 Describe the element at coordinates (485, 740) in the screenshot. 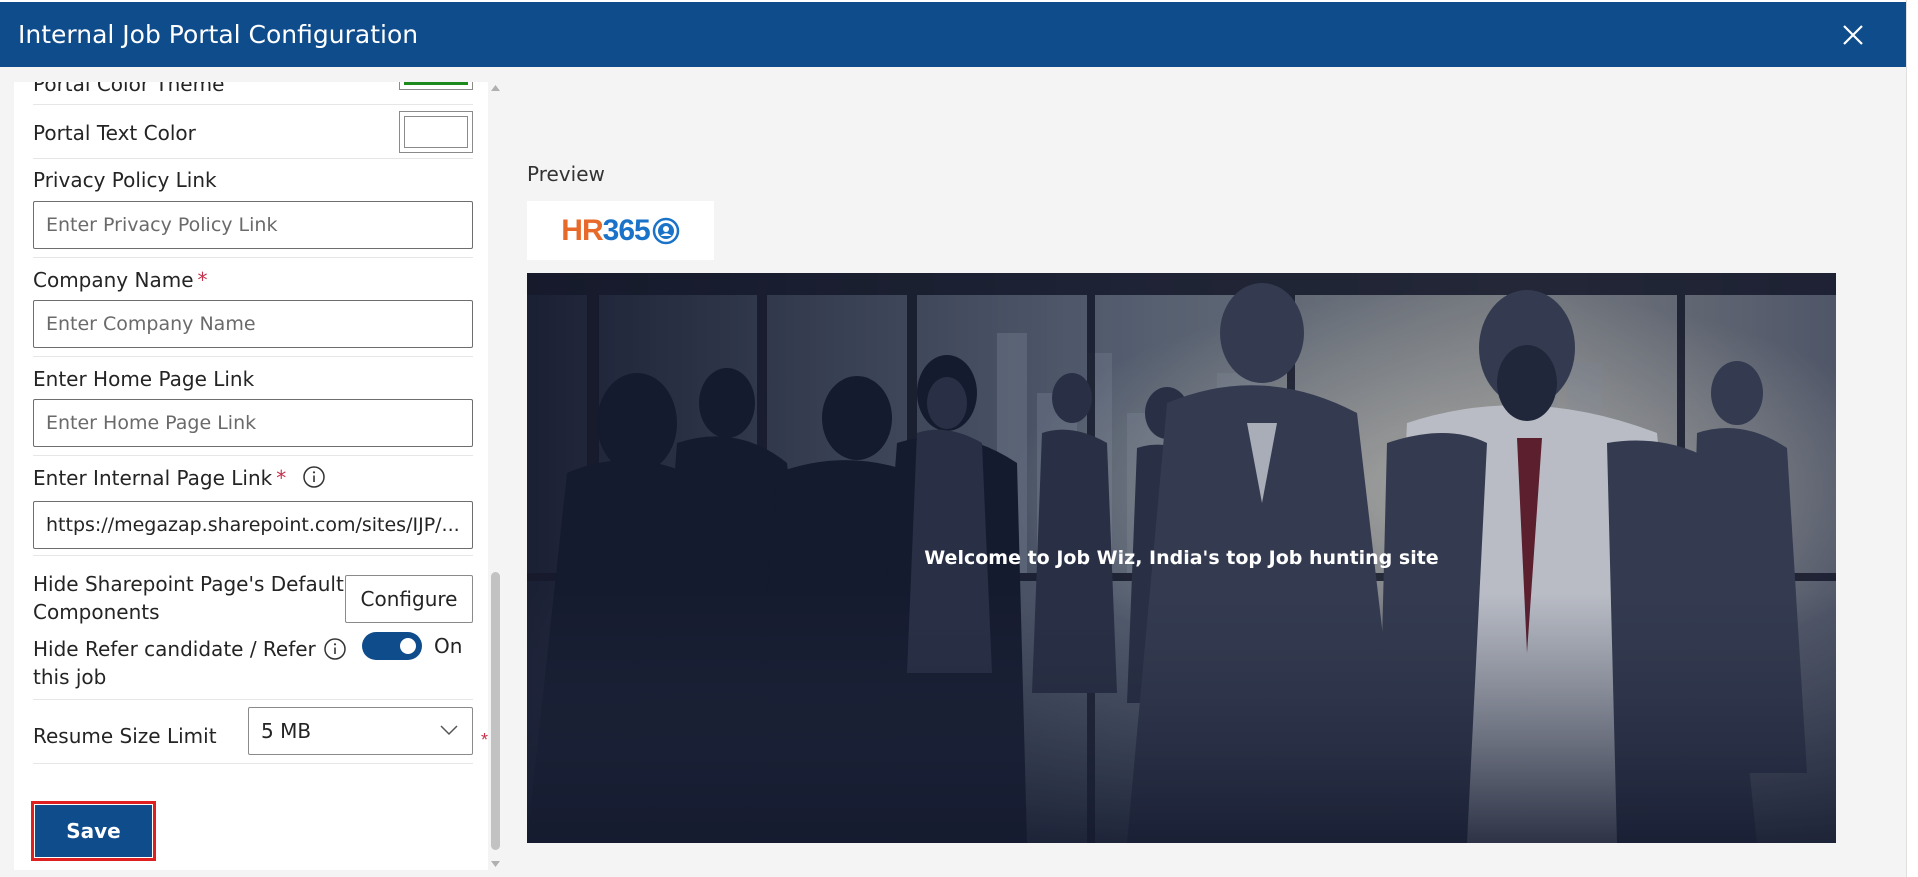

I see `resume-size-required: *` at that location.